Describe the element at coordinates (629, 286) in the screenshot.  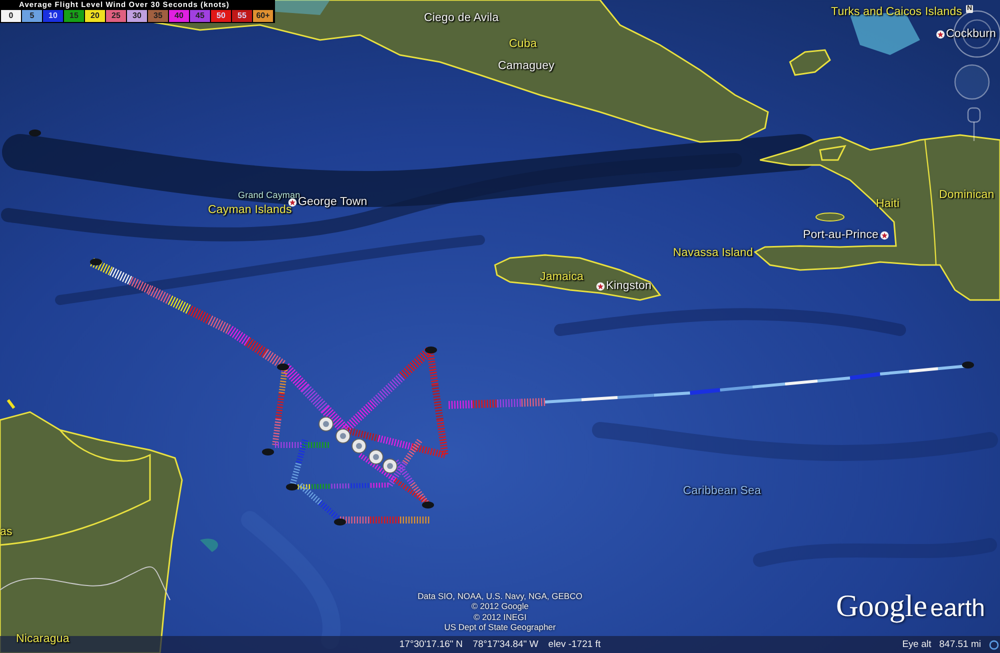
I see `city-label: Kingston` at that location.